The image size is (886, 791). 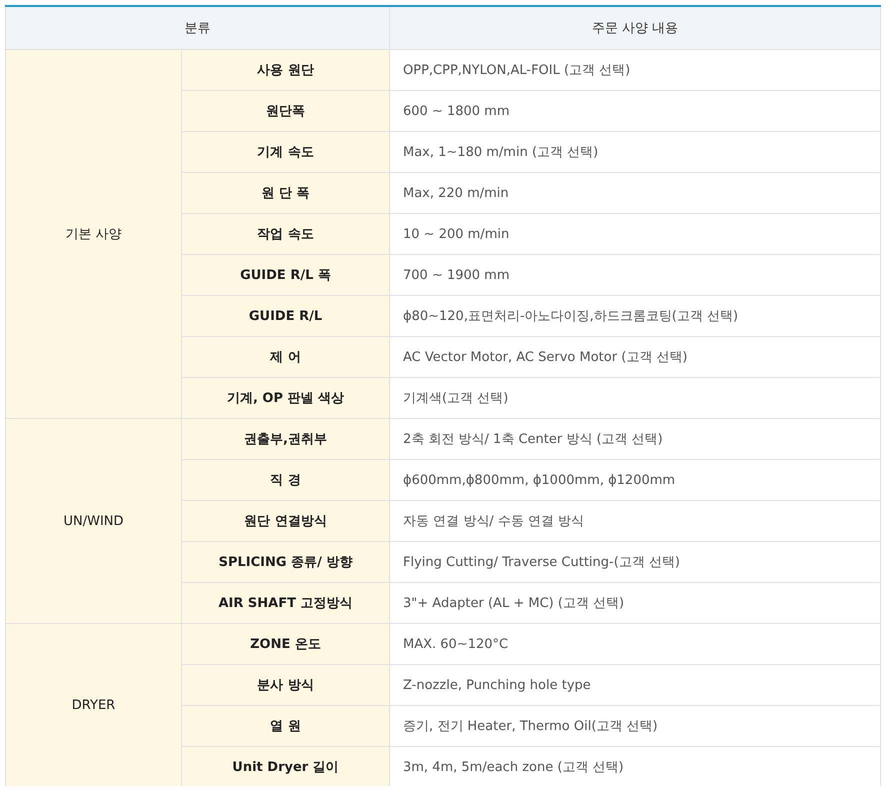 I want to click on group-cell: 기본 사양, so click(x=94, y=234).